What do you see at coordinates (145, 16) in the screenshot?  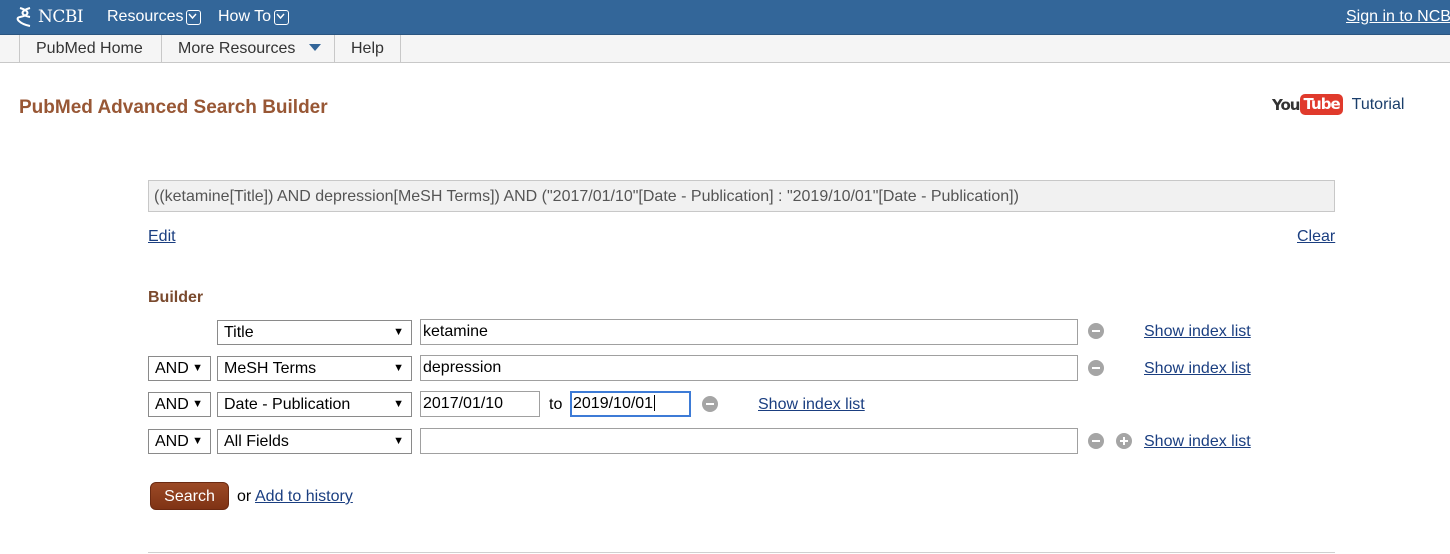 I see `resources-menu-label: Resources` at bounding box center [145, 16].